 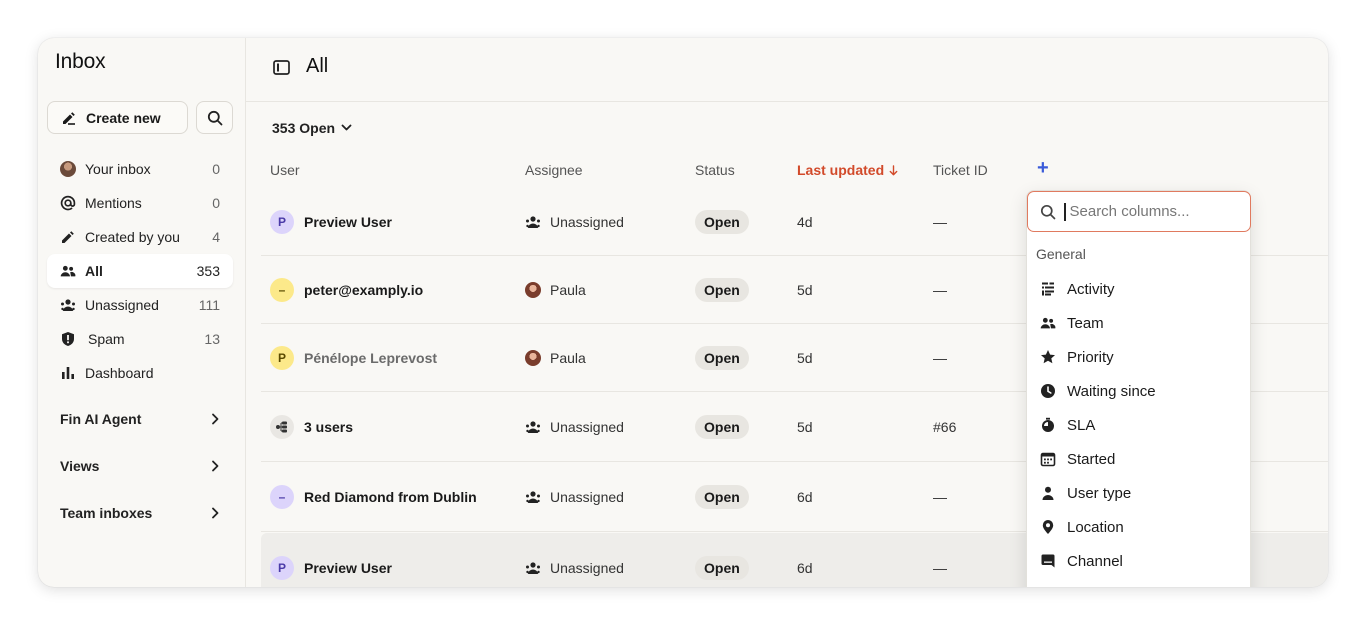 I want to click on row-updated: 4d, so click(x=805, y=221).